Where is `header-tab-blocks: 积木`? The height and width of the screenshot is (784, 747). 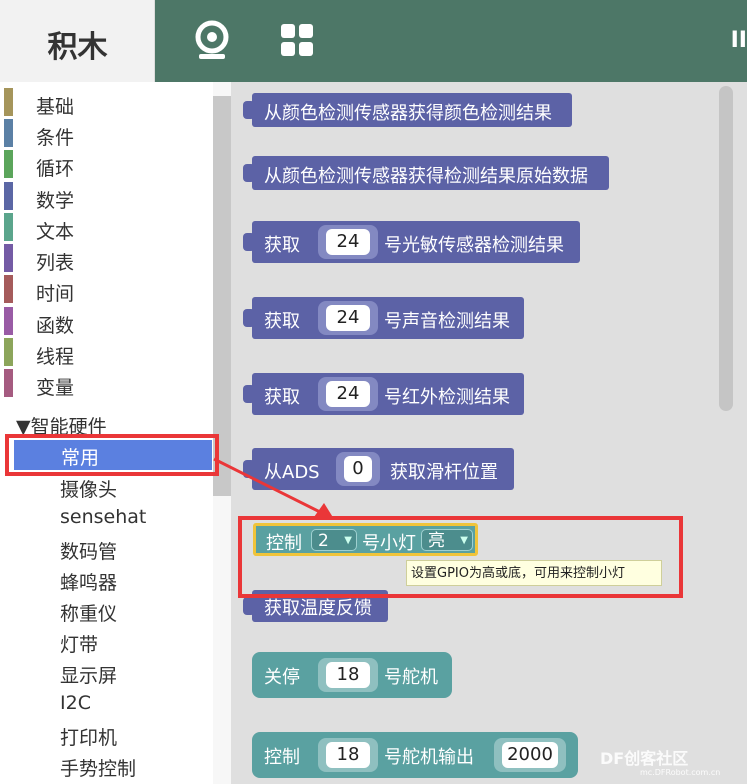 header-tab-blocks: 积木 is located at coordinates (77, 41).